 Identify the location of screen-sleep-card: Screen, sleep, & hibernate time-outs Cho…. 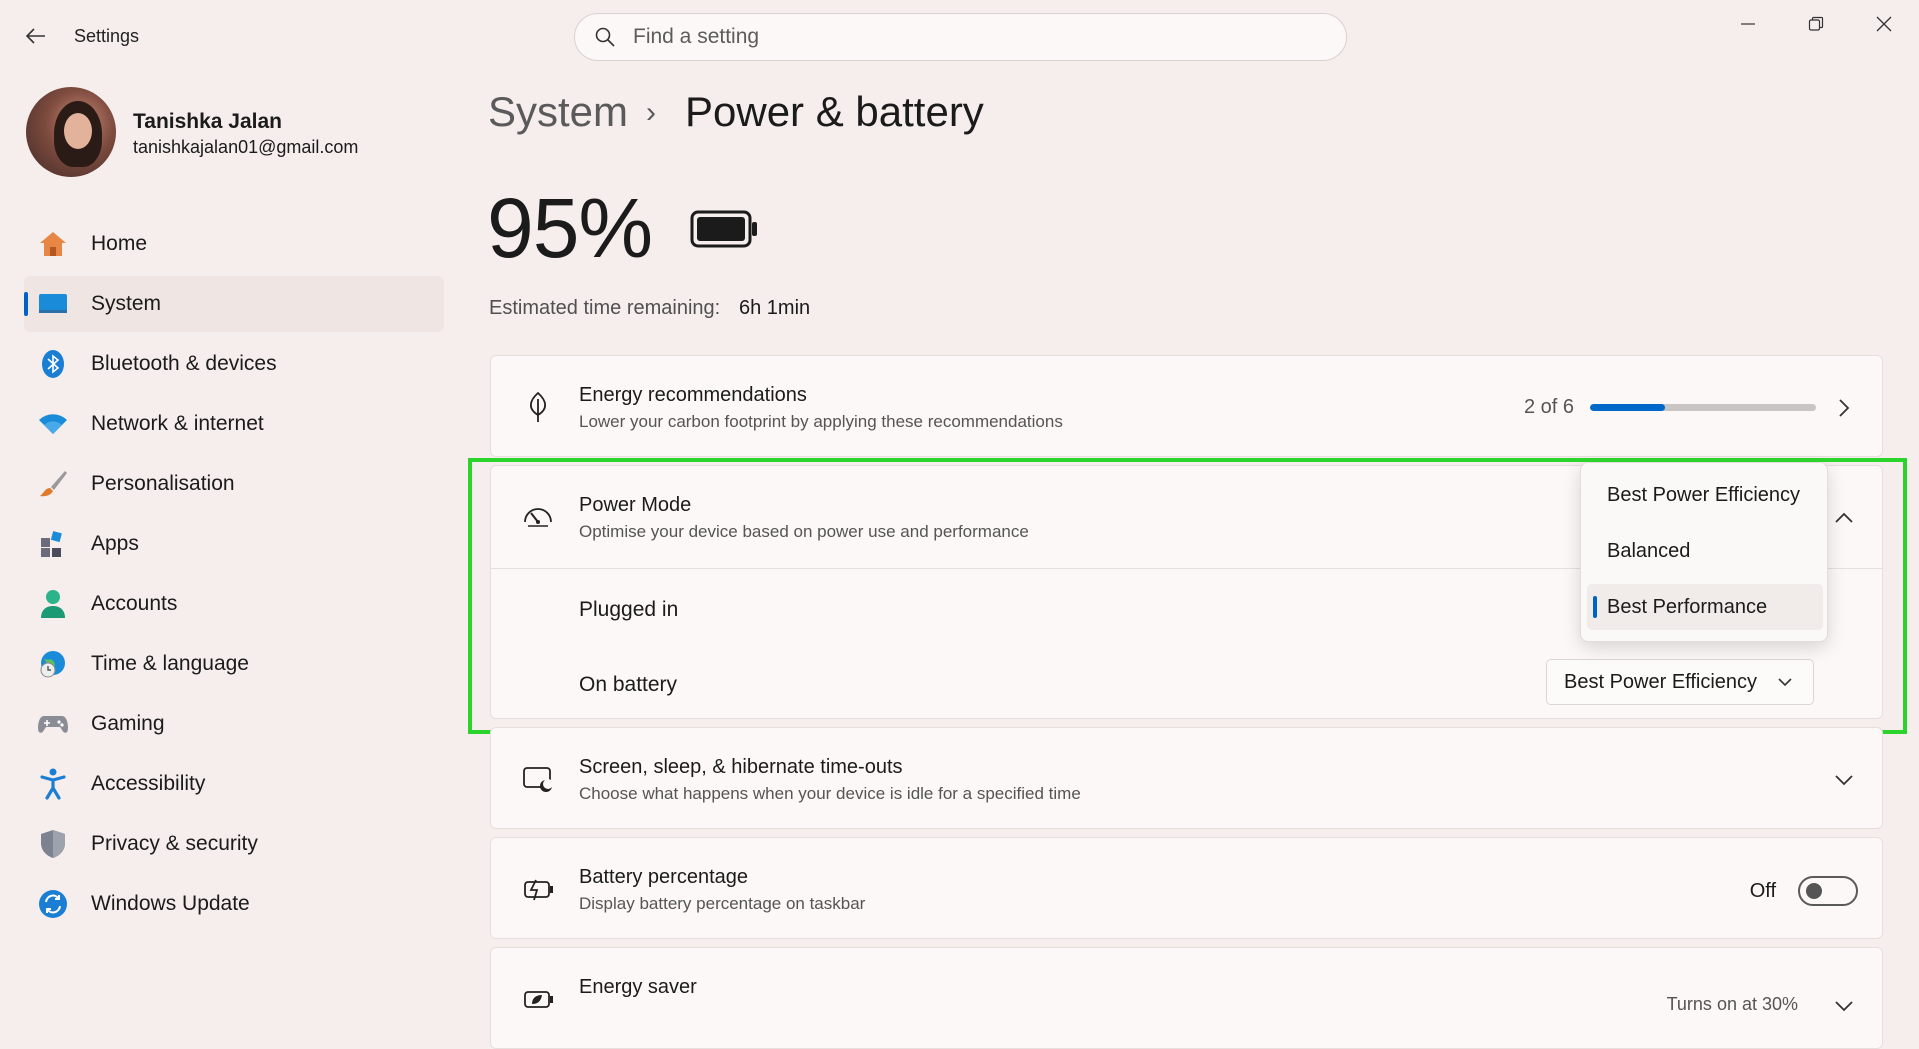
(1186, 778).